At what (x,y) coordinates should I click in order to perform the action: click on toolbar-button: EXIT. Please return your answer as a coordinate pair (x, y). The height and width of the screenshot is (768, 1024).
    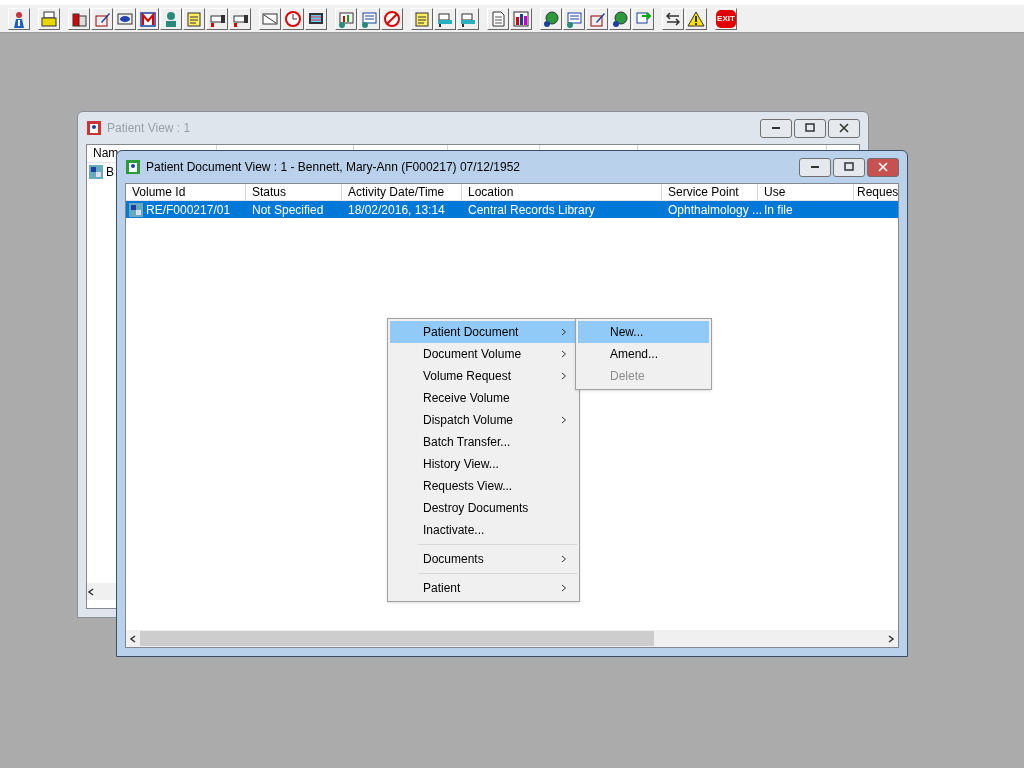
    Looking at the image, I should click on (726, 18).